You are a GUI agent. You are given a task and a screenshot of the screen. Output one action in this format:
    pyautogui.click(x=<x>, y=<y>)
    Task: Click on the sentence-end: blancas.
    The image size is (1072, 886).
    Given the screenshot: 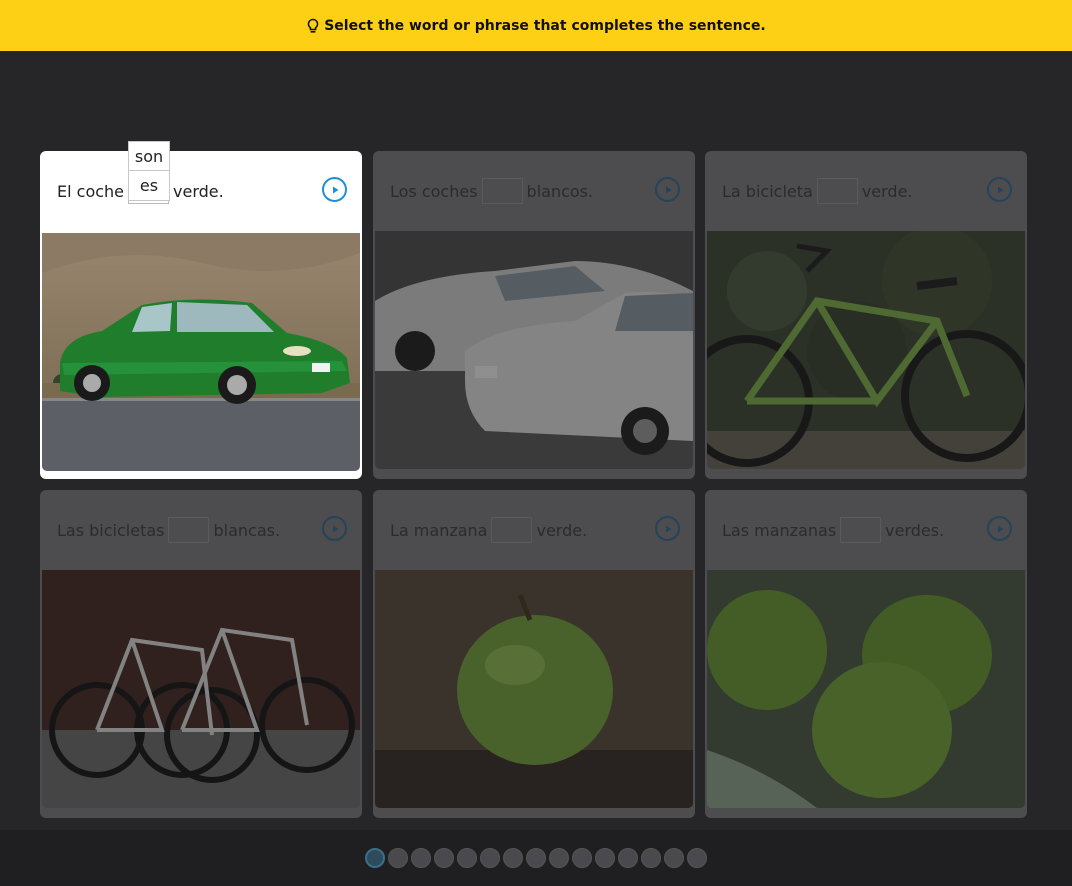 What is the action you would take?
    pyautogui.click(x=247, y=530)
    